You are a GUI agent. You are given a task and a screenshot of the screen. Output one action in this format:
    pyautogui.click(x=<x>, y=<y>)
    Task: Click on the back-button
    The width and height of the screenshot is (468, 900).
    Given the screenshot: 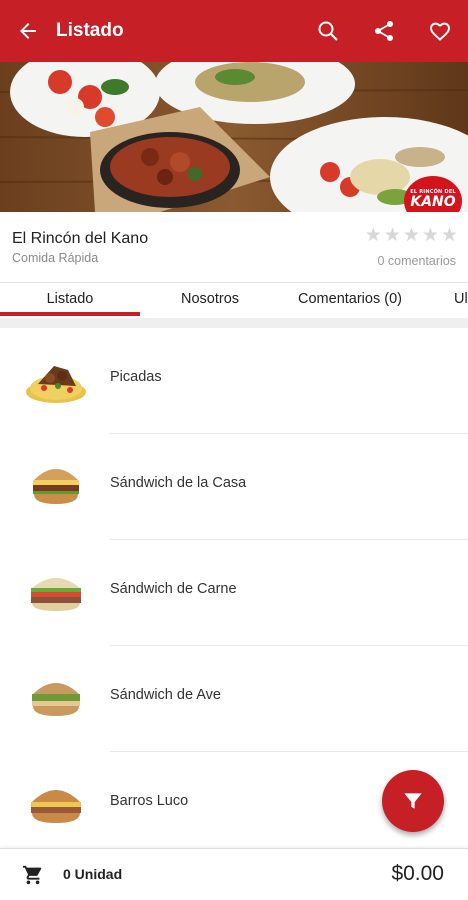 What is the action you would take?
    pyautogui.click(x=28, y=31)
    